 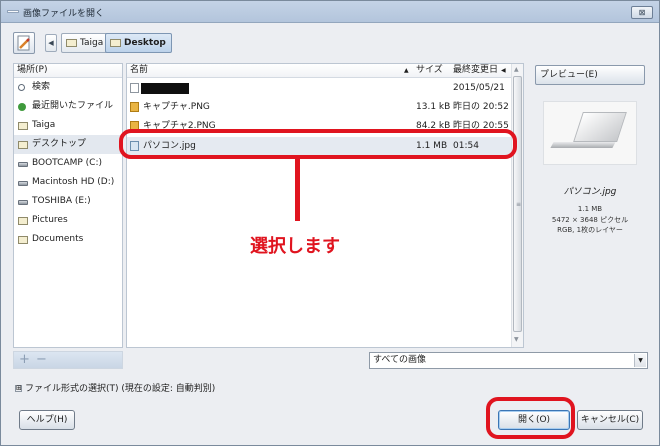 What do you see at coordinates (503, 70) in the screenshot?
I see `column-more-arrow-icon: ◀` at bounding box center [503, 70].